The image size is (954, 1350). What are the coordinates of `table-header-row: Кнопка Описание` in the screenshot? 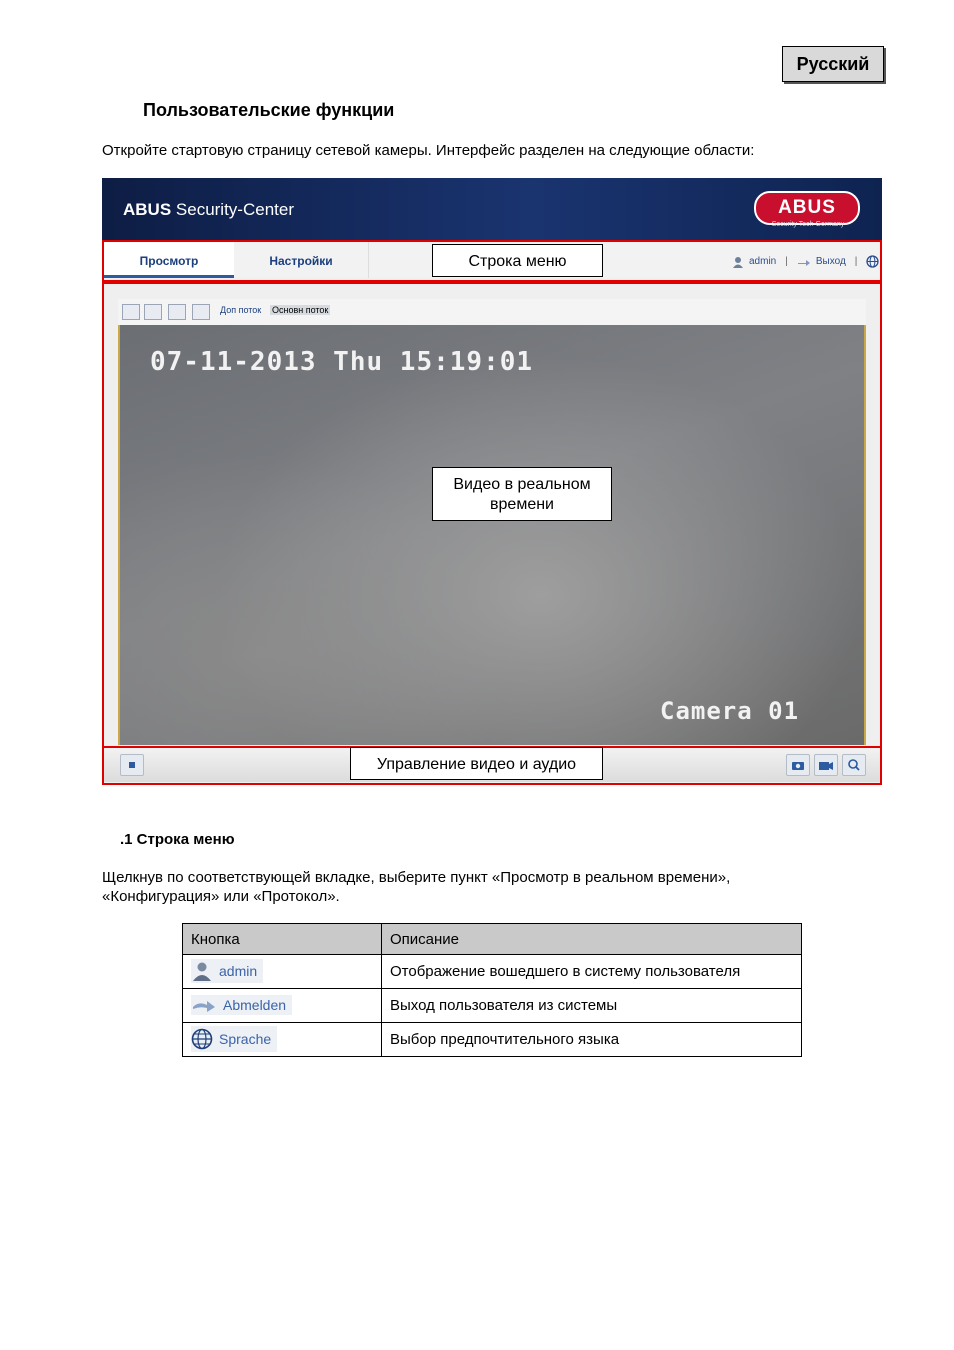 It's located at (492, 939).